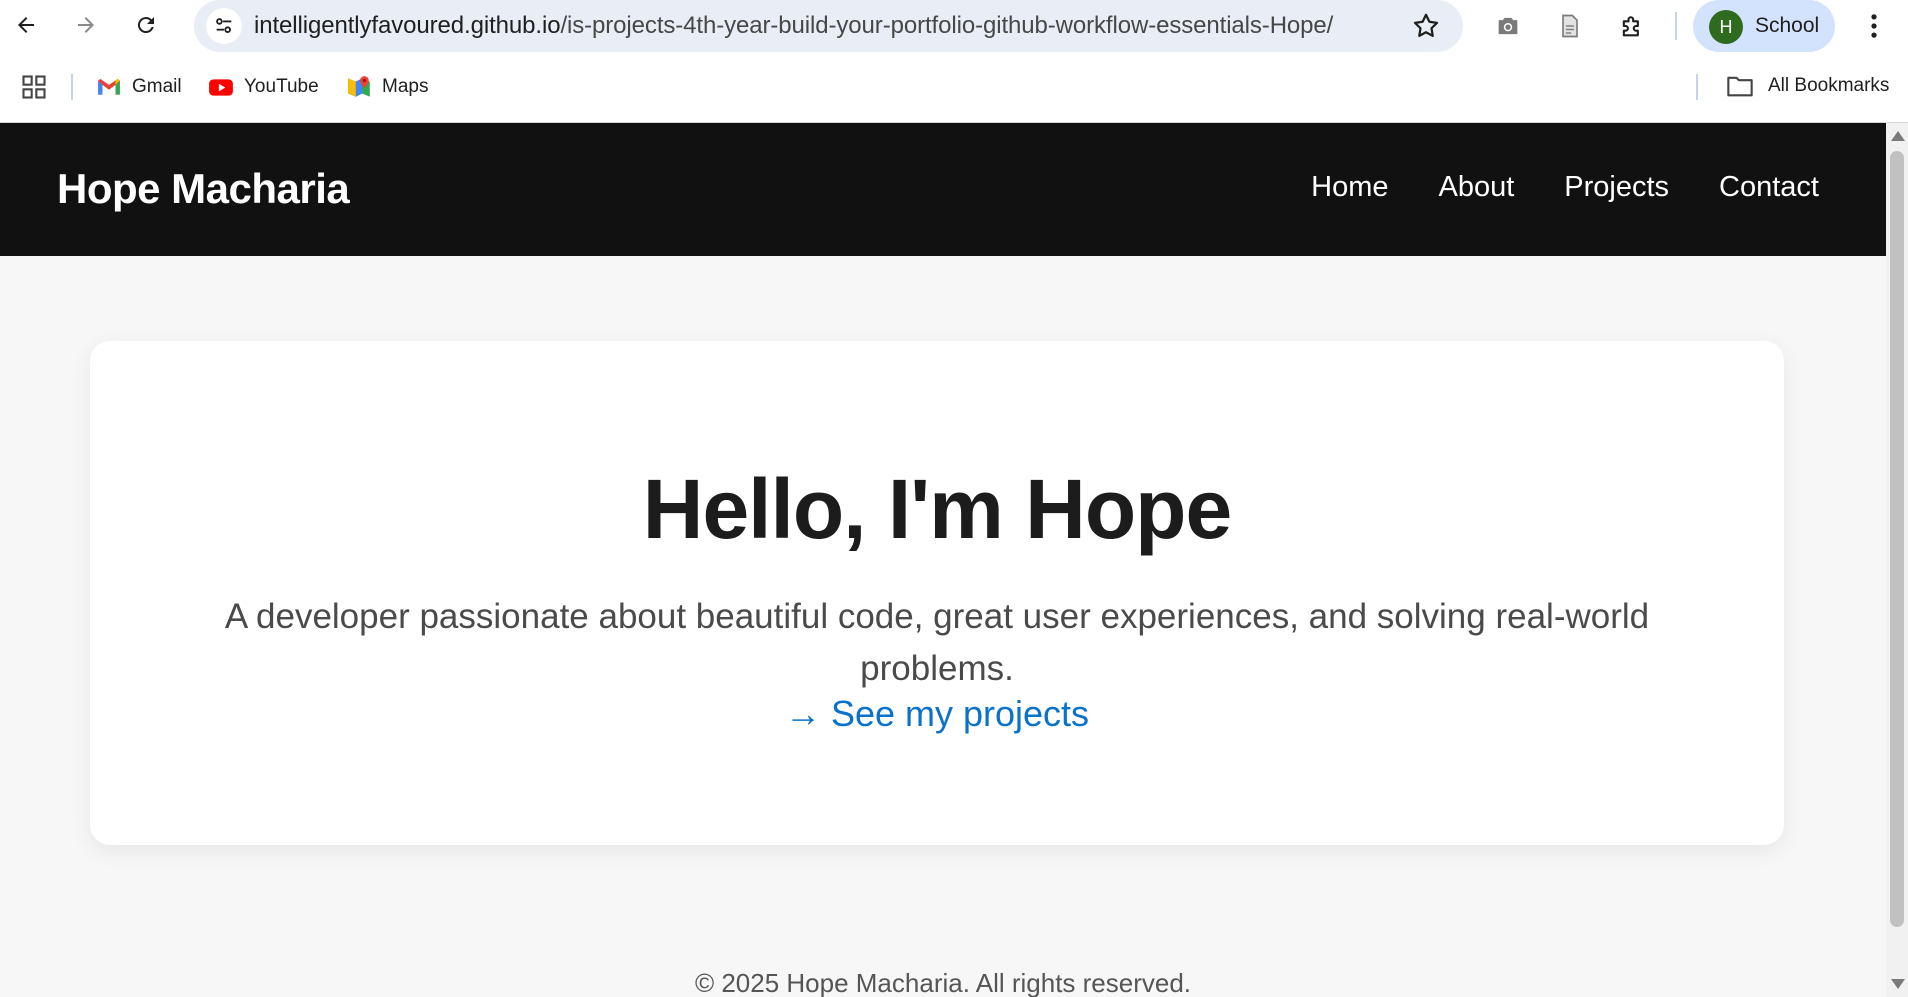 Image resolution: width=1908 pixels, height=997 pixels. I want to click on reading-mode-button, so click(1570, 26).